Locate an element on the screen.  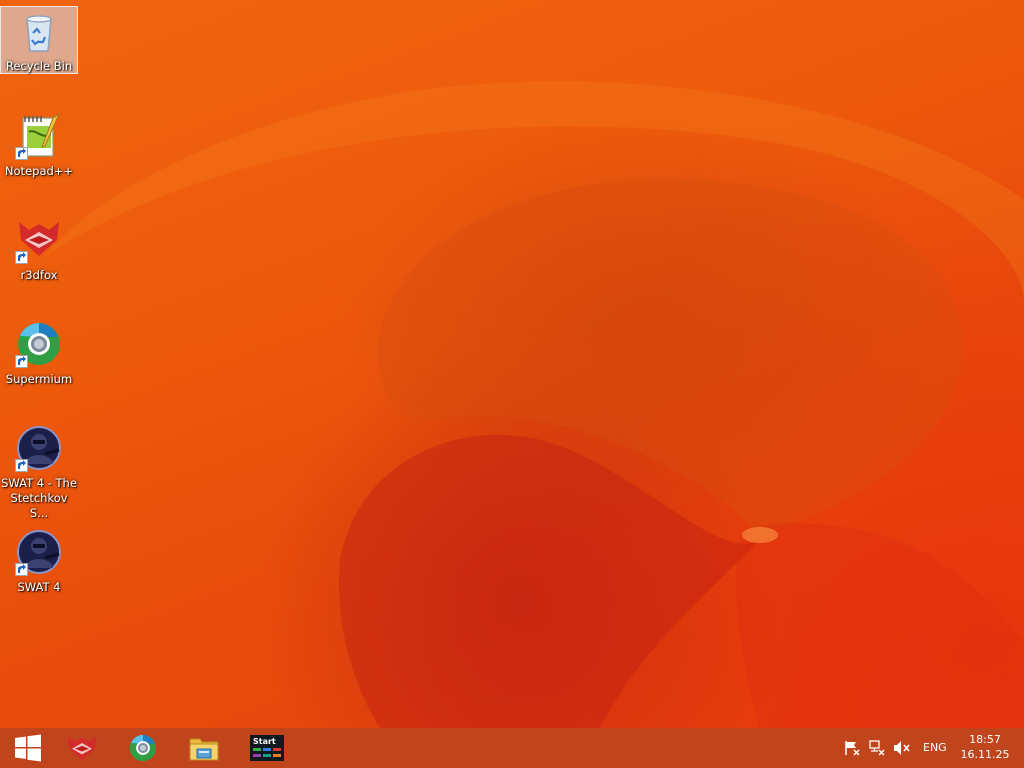
swat4-expansion-icon is located at coordinates (39, 448).